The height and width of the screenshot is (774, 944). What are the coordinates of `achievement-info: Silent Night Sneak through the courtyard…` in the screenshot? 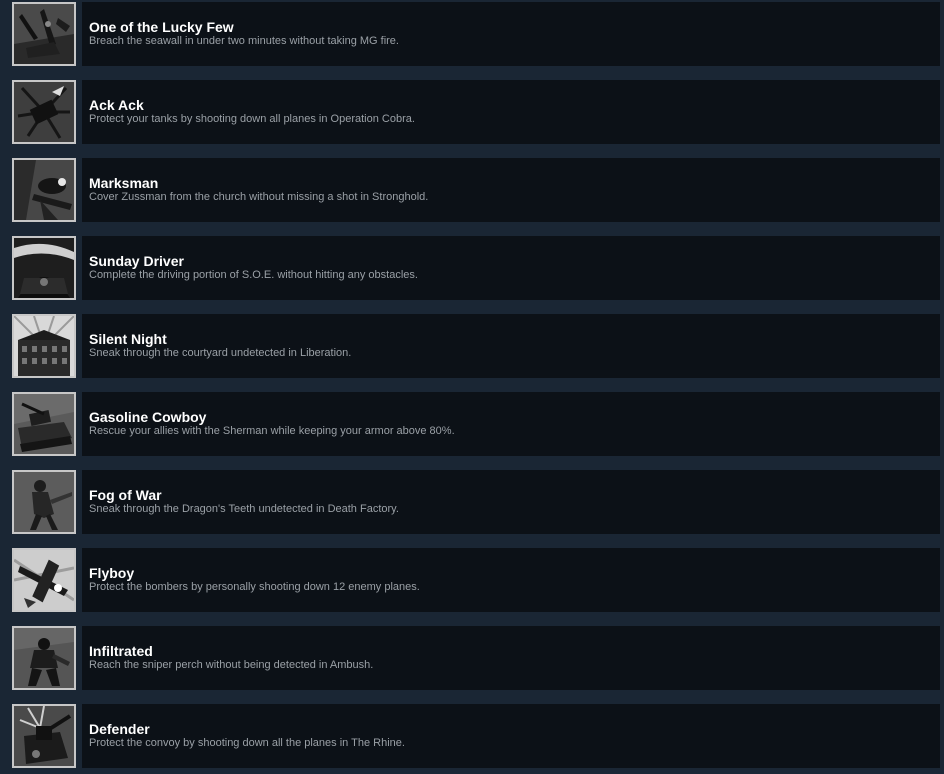 It's located at (511, 346).